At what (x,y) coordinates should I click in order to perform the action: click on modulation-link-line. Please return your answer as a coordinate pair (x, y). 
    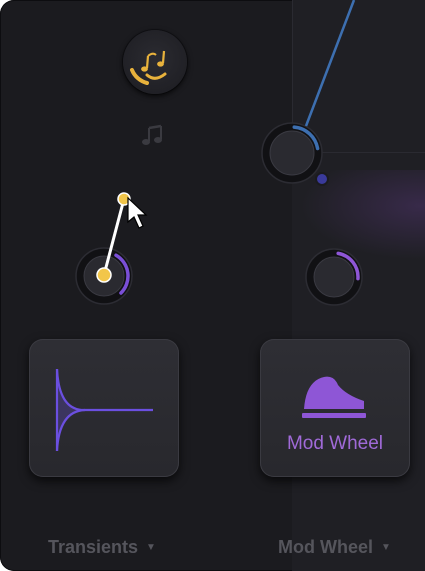
    Looking at the image, I should click on (330, 63).